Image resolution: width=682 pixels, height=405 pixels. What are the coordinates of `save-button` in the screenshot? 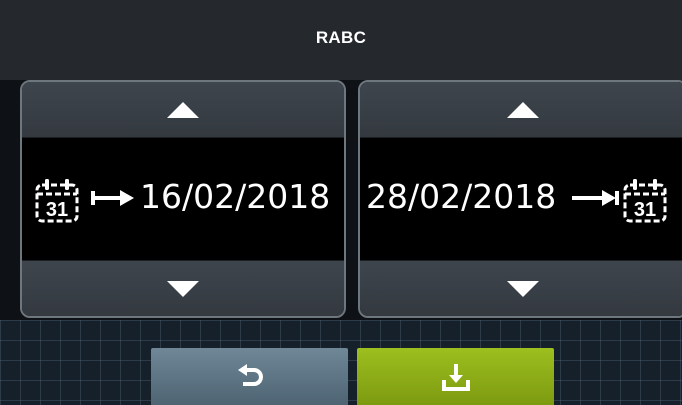 It's located at (455, 376).